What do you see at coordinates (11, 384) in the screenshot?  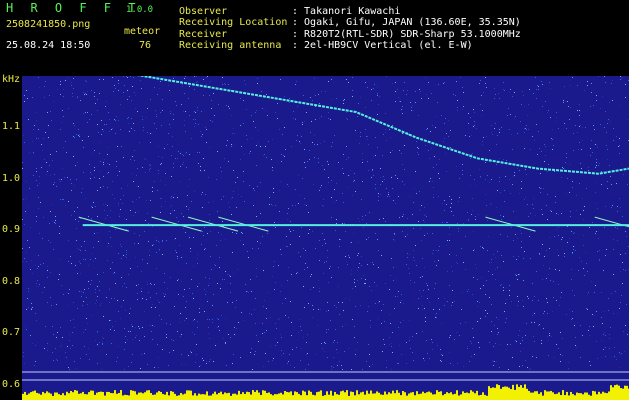 I see `y-tick-label: 0.6` at bounding box center [11, 384].